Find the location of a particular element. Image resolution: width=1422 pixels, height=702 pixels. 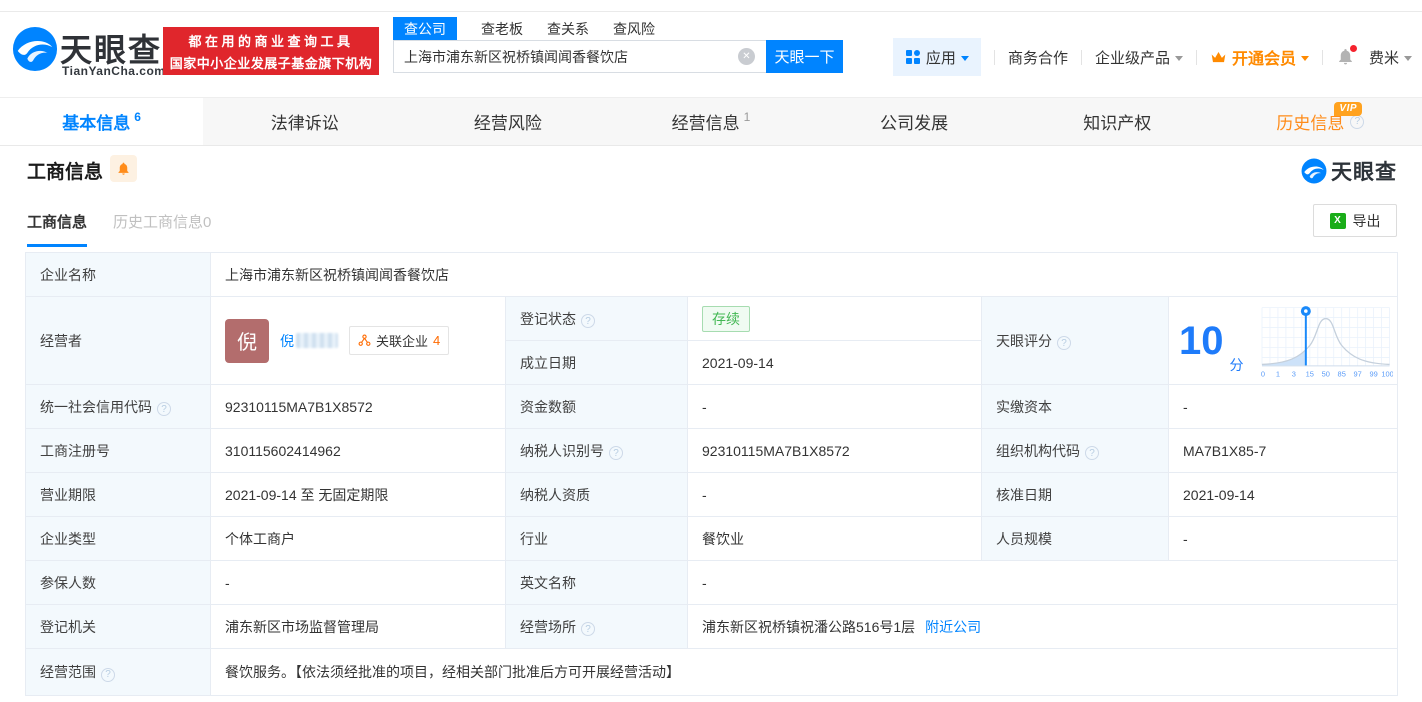

apps-label: 应用 is located at coordinates (940, 58).